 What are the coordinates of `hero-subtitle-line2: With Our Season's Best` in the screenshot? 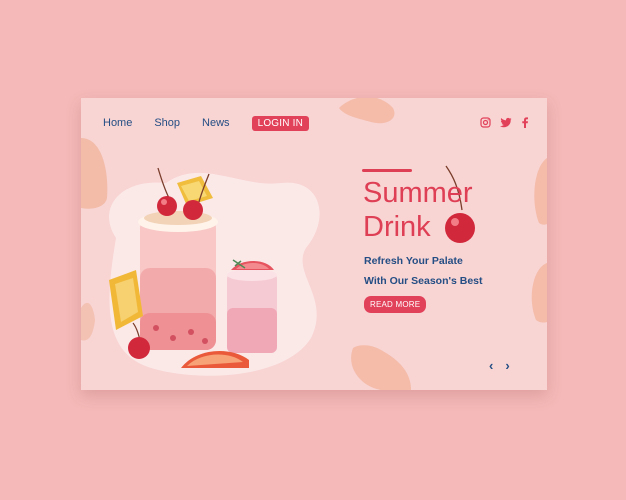 It's located at (423, 281).